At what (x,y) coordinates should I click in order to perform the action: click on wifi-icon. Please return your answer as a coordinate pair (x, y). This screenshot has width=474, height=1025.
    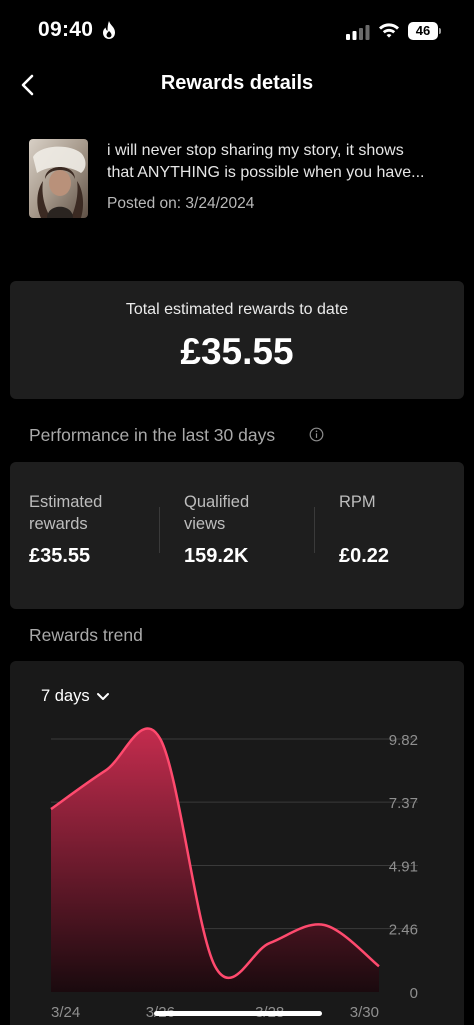
    Looking at the image, I should click on (389, 30).